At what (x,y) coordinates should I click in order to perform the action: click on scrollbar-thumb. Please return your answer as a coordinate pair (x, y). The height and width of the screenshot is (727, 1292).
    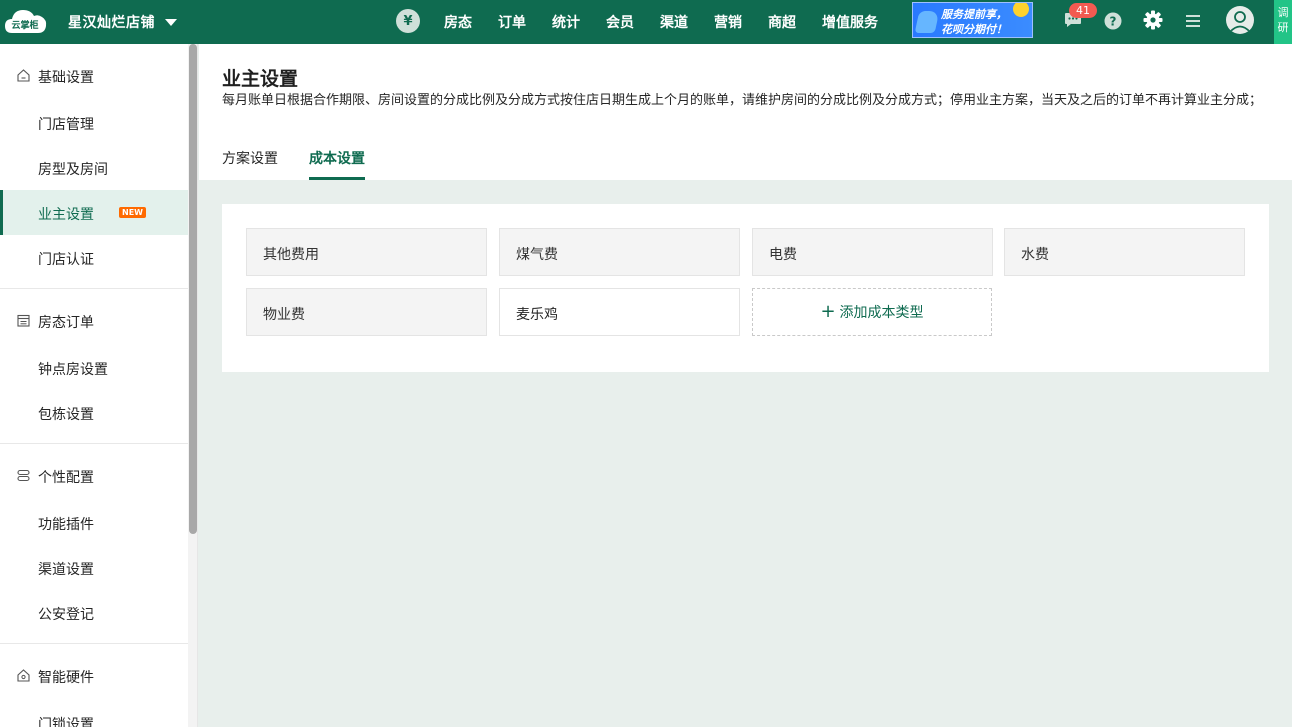
    Looking at the image, I should click on (193, 289).